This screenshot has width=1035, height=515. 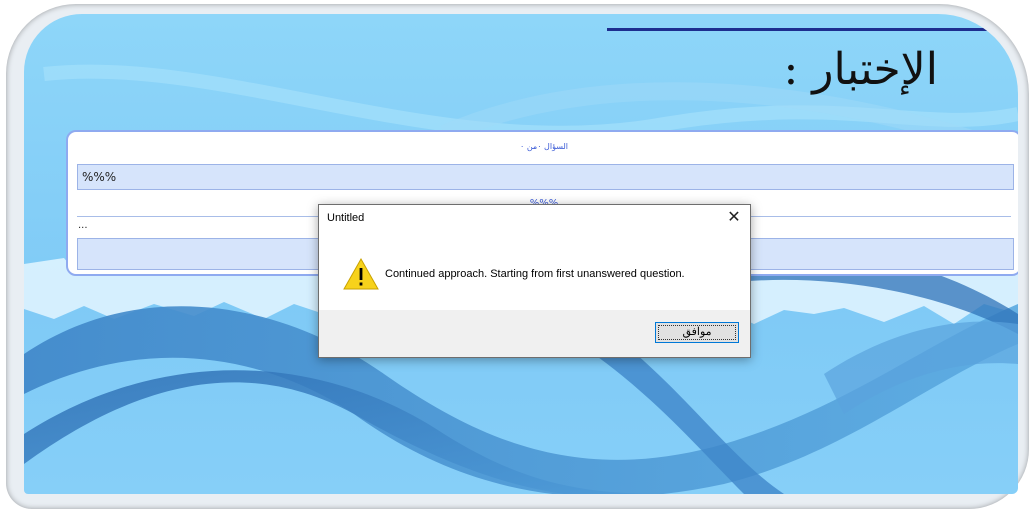 I want to click on question-counter: السؤال ٠من ٠, so click(x=544, y=146).